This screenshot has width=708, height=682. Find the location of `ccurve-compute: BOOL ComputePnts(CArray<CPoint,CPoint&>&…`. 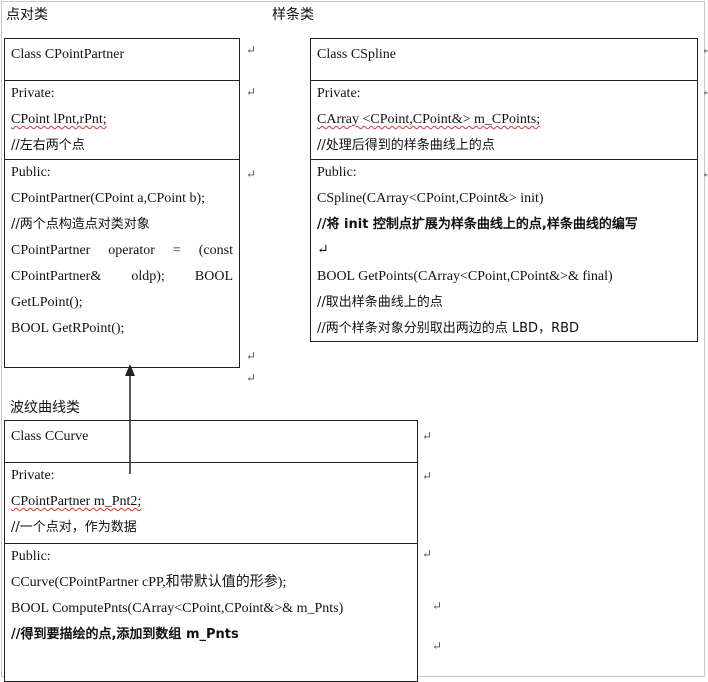

ccurve-compute: BOOL ComputePnts(CArray<CPoint,CPoint&>&… is located at coordinates (177, 608).